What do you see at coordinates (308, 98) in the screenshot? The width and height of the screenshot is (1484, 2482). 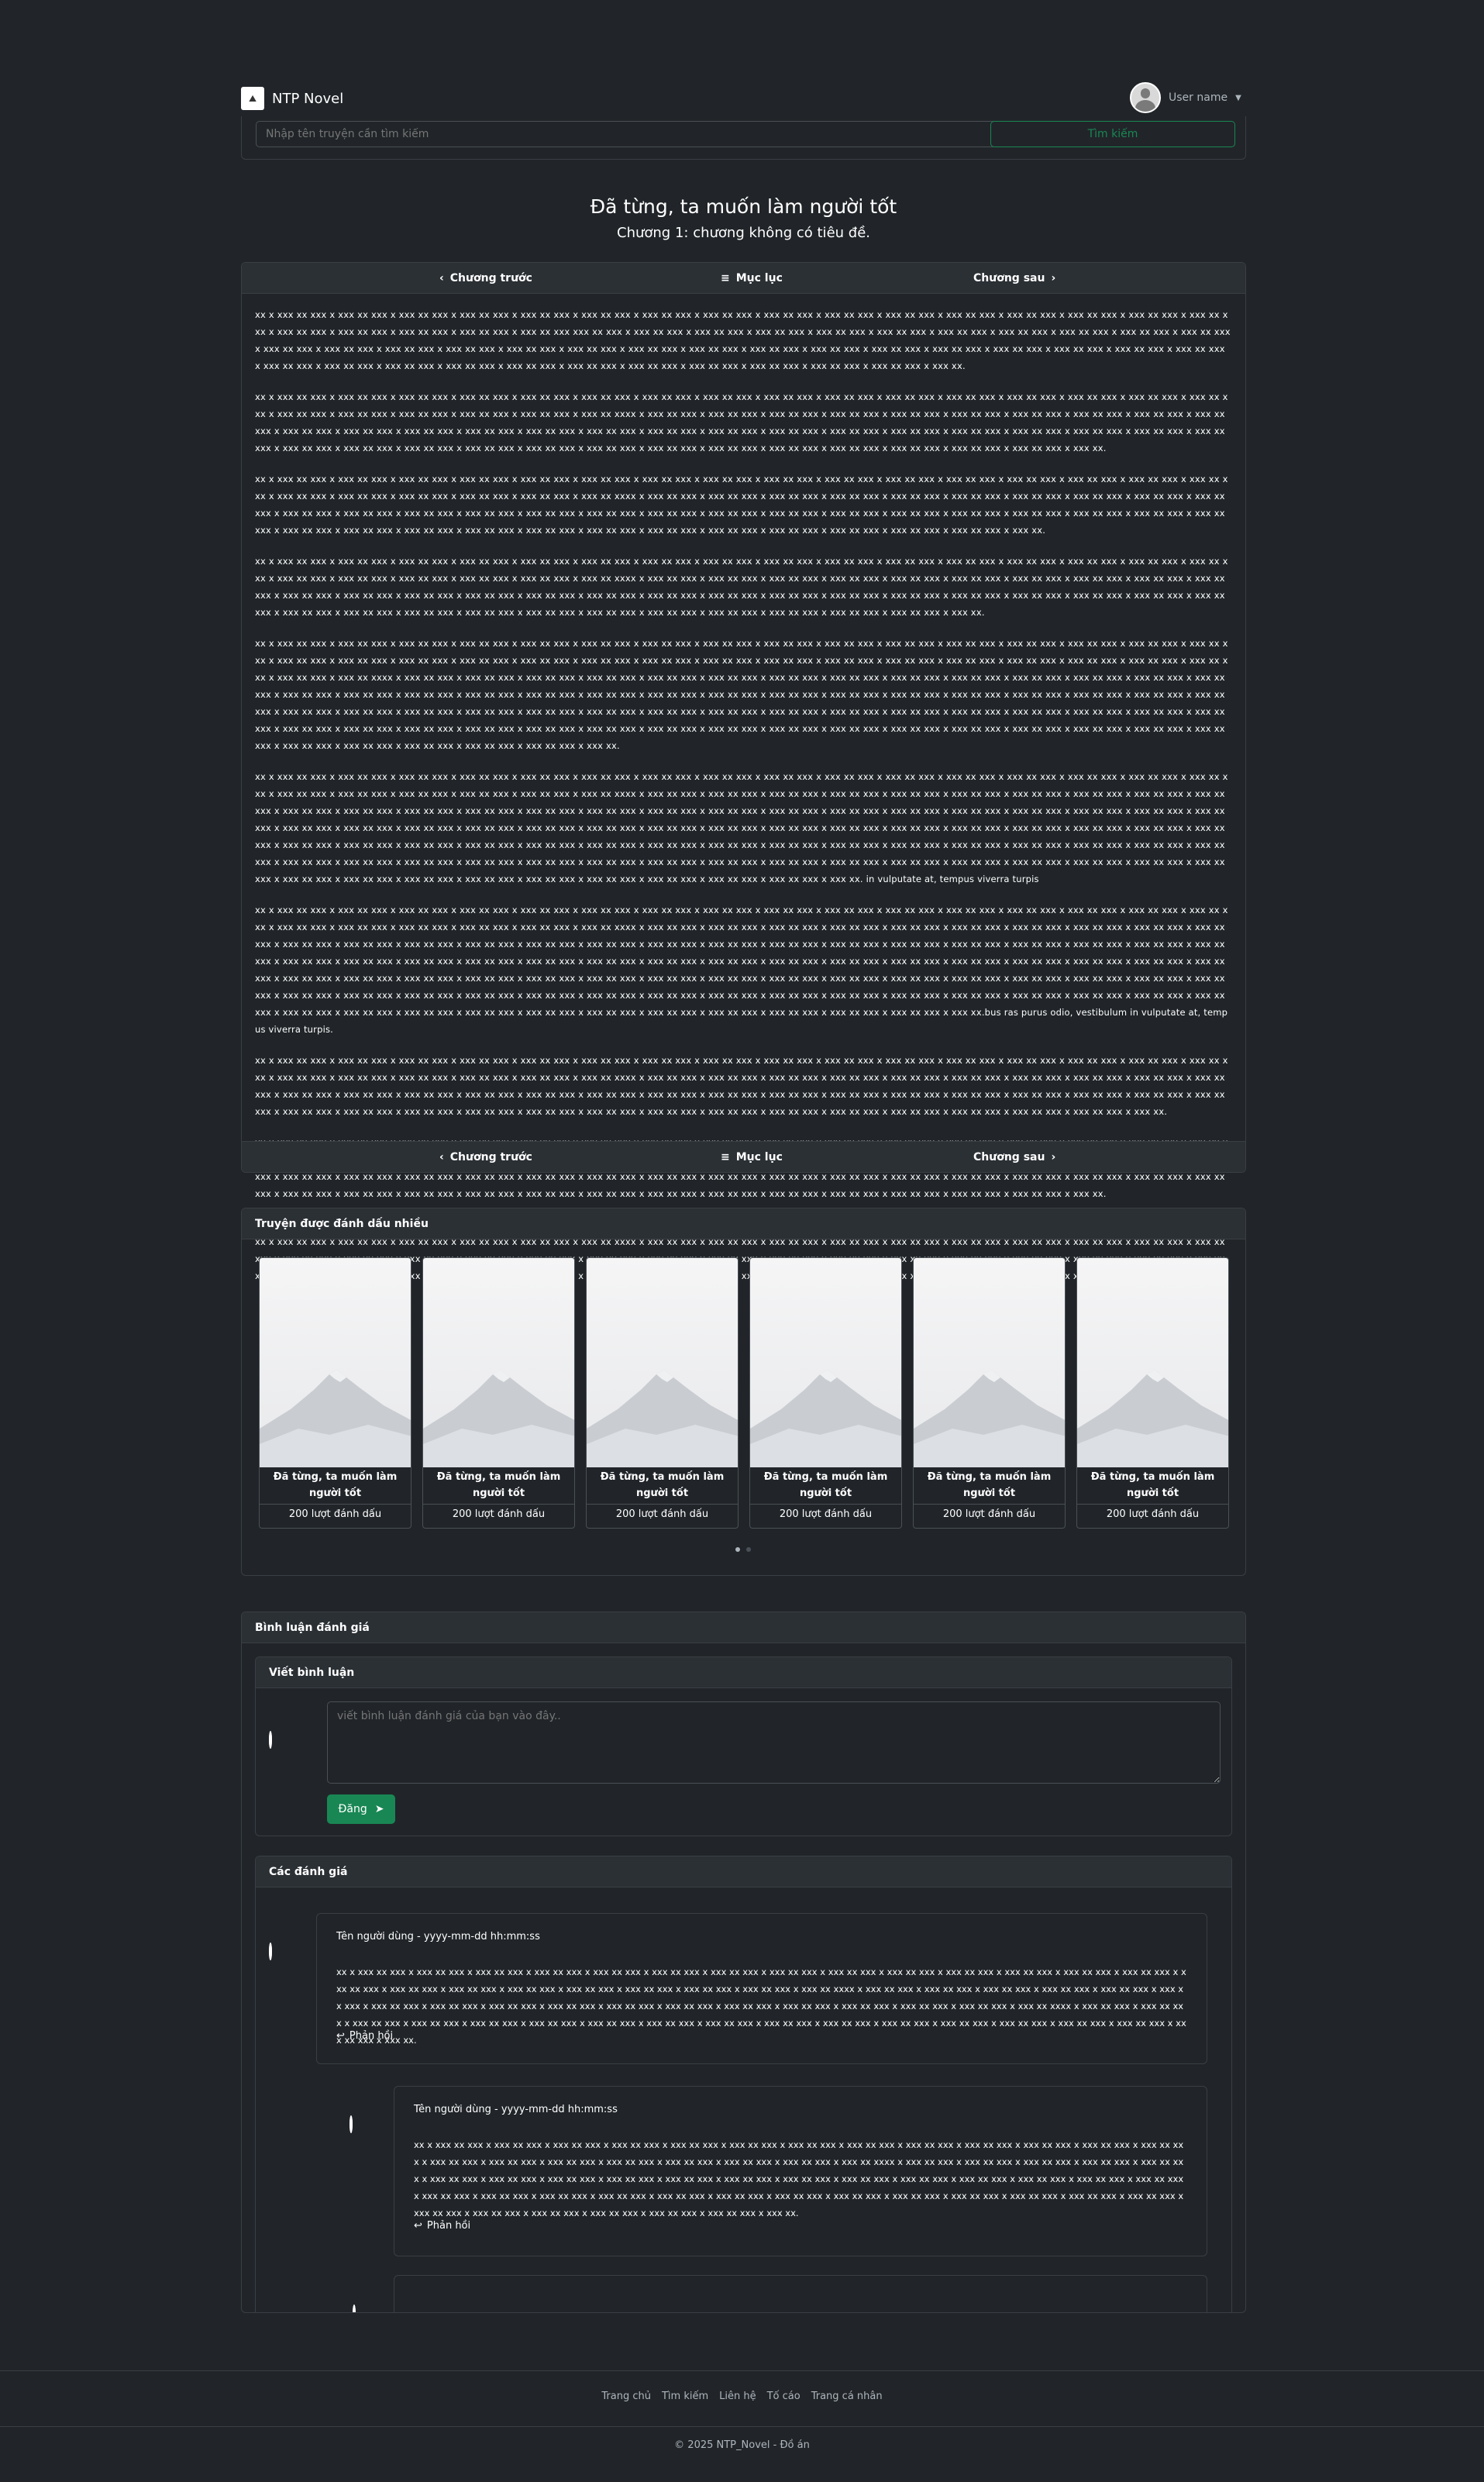 I see `brand-name: NTP Novel` at bounding box center [308, 98].